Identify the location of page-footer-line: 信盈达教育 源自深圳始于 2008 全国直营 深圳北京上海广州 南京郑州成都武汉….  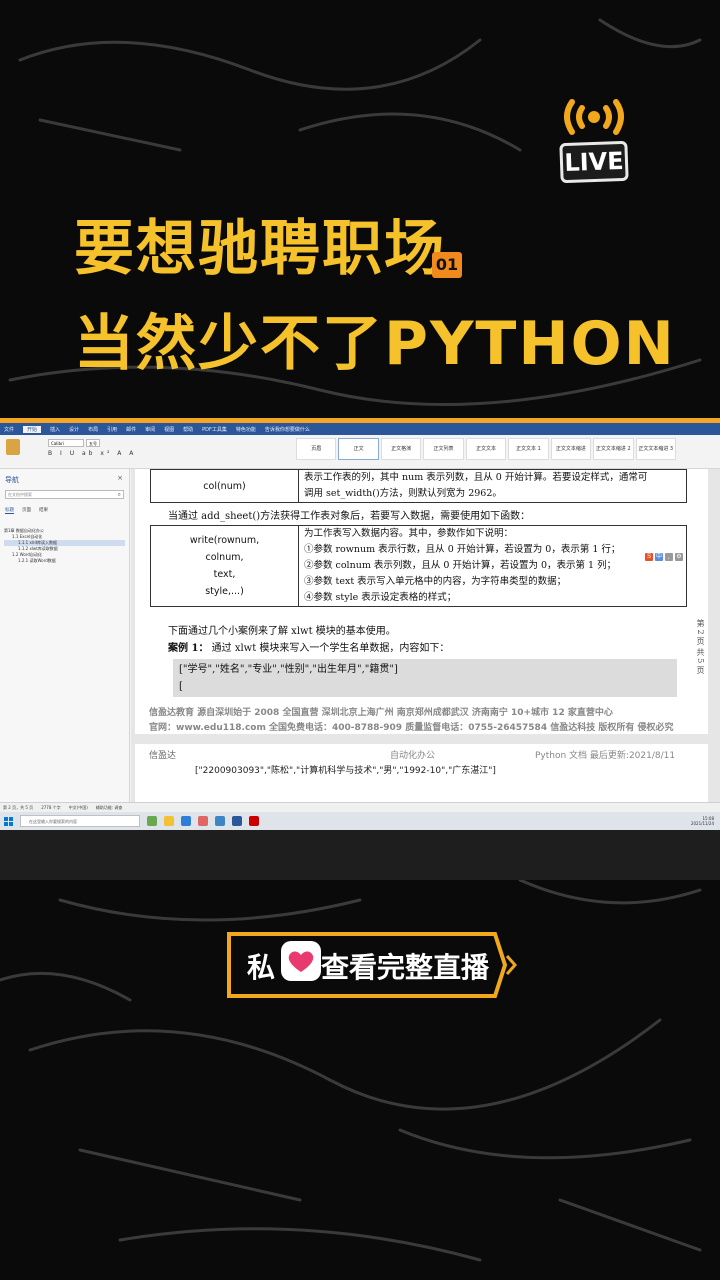
(381, 713).